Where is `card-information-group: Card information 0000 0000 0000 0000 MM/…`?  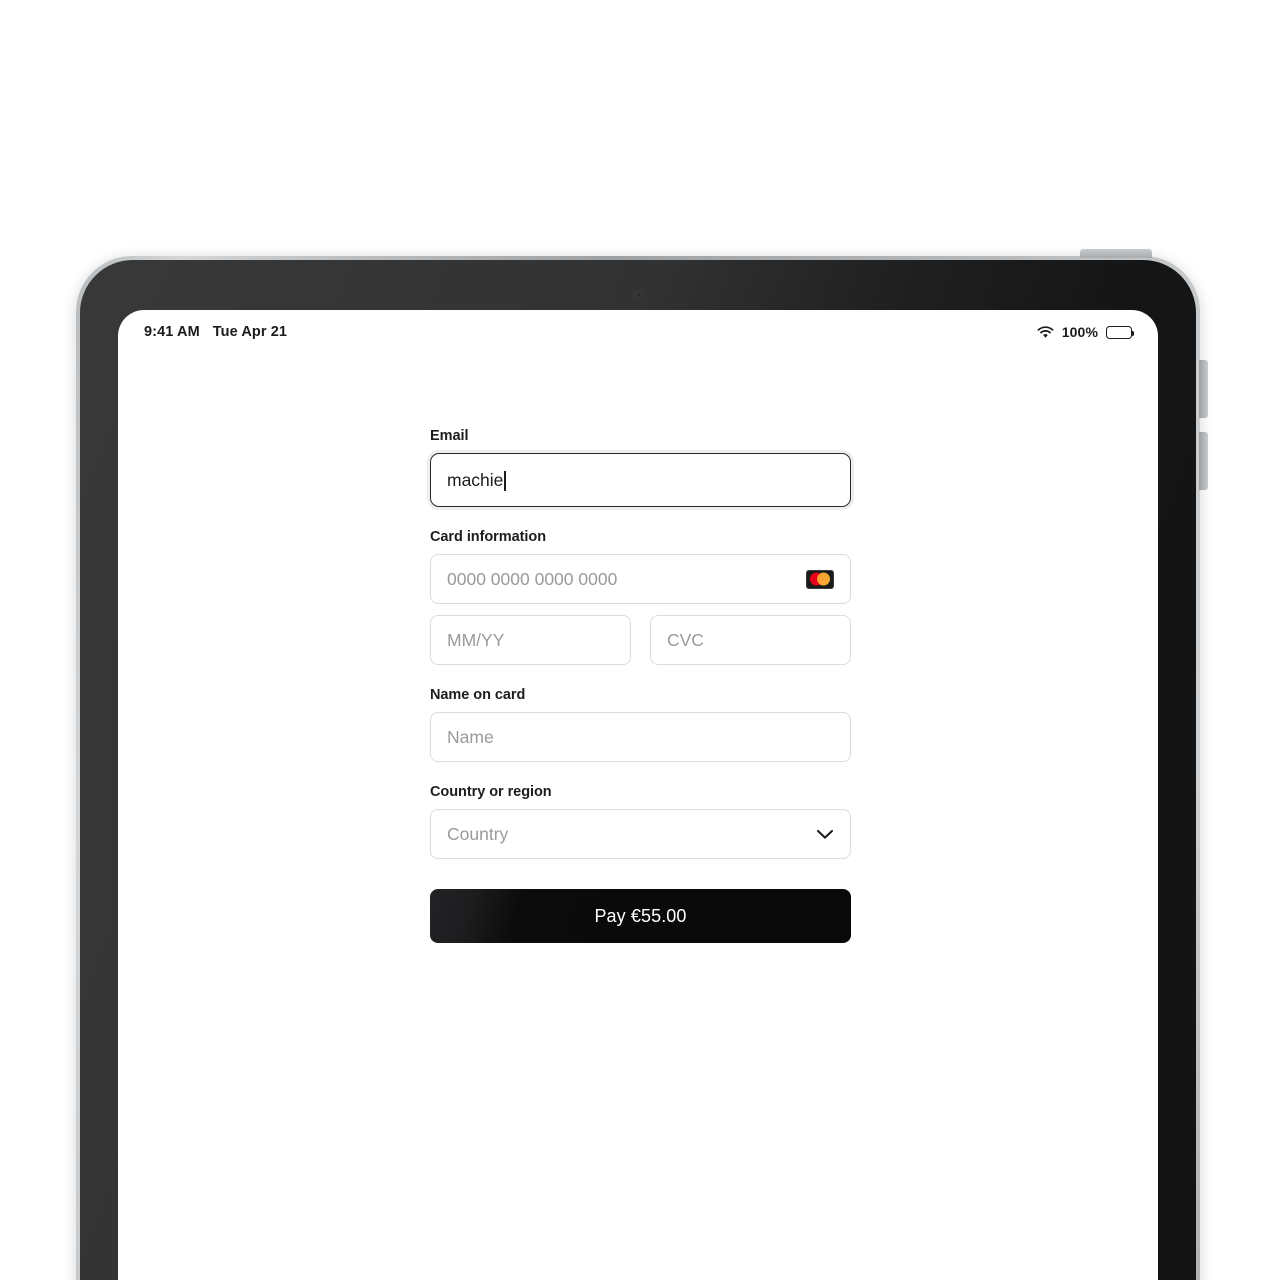
card-information-group: Card information 0000 0000 0000 0000 MM/… is located at coordinates (640, 597).